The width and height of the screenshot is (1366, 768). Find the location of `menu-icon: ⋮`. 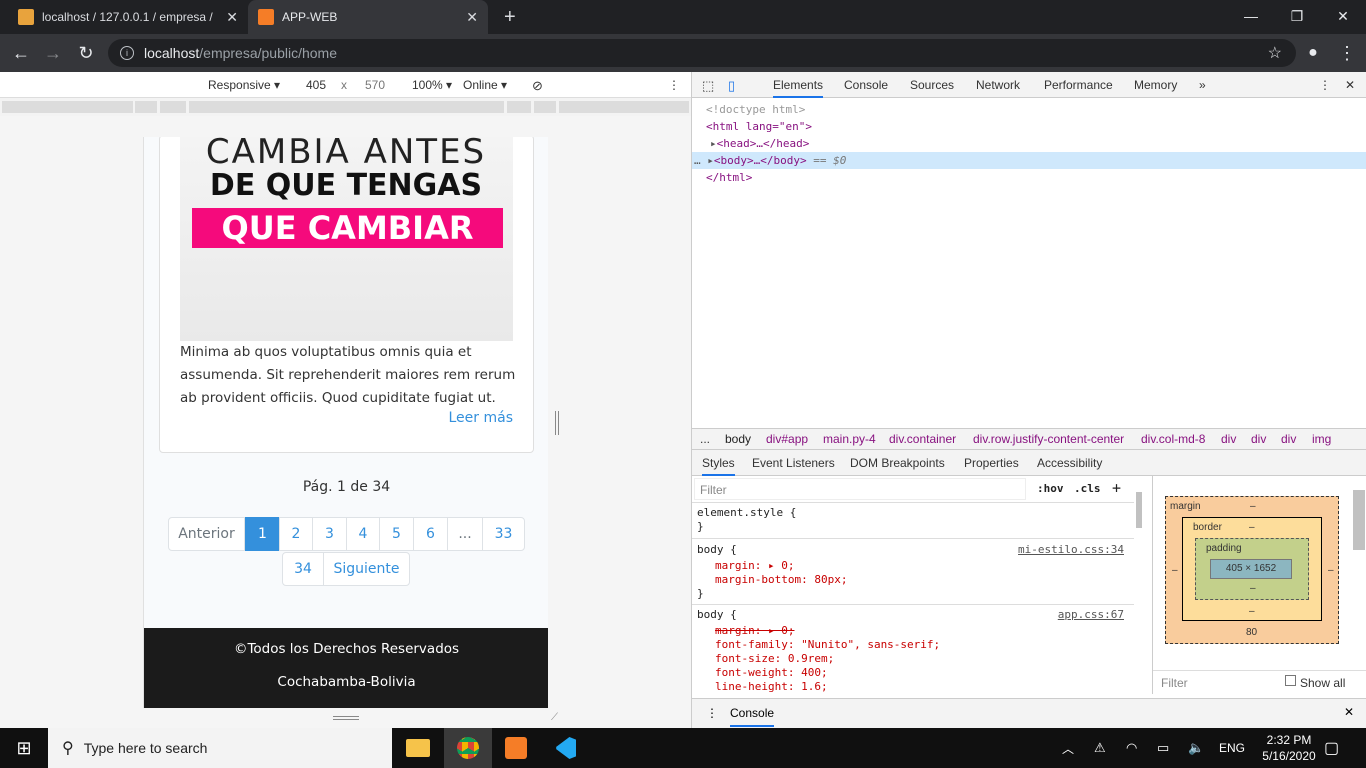

menu-icon: ⋮ is located at coordinates (1347, 53).